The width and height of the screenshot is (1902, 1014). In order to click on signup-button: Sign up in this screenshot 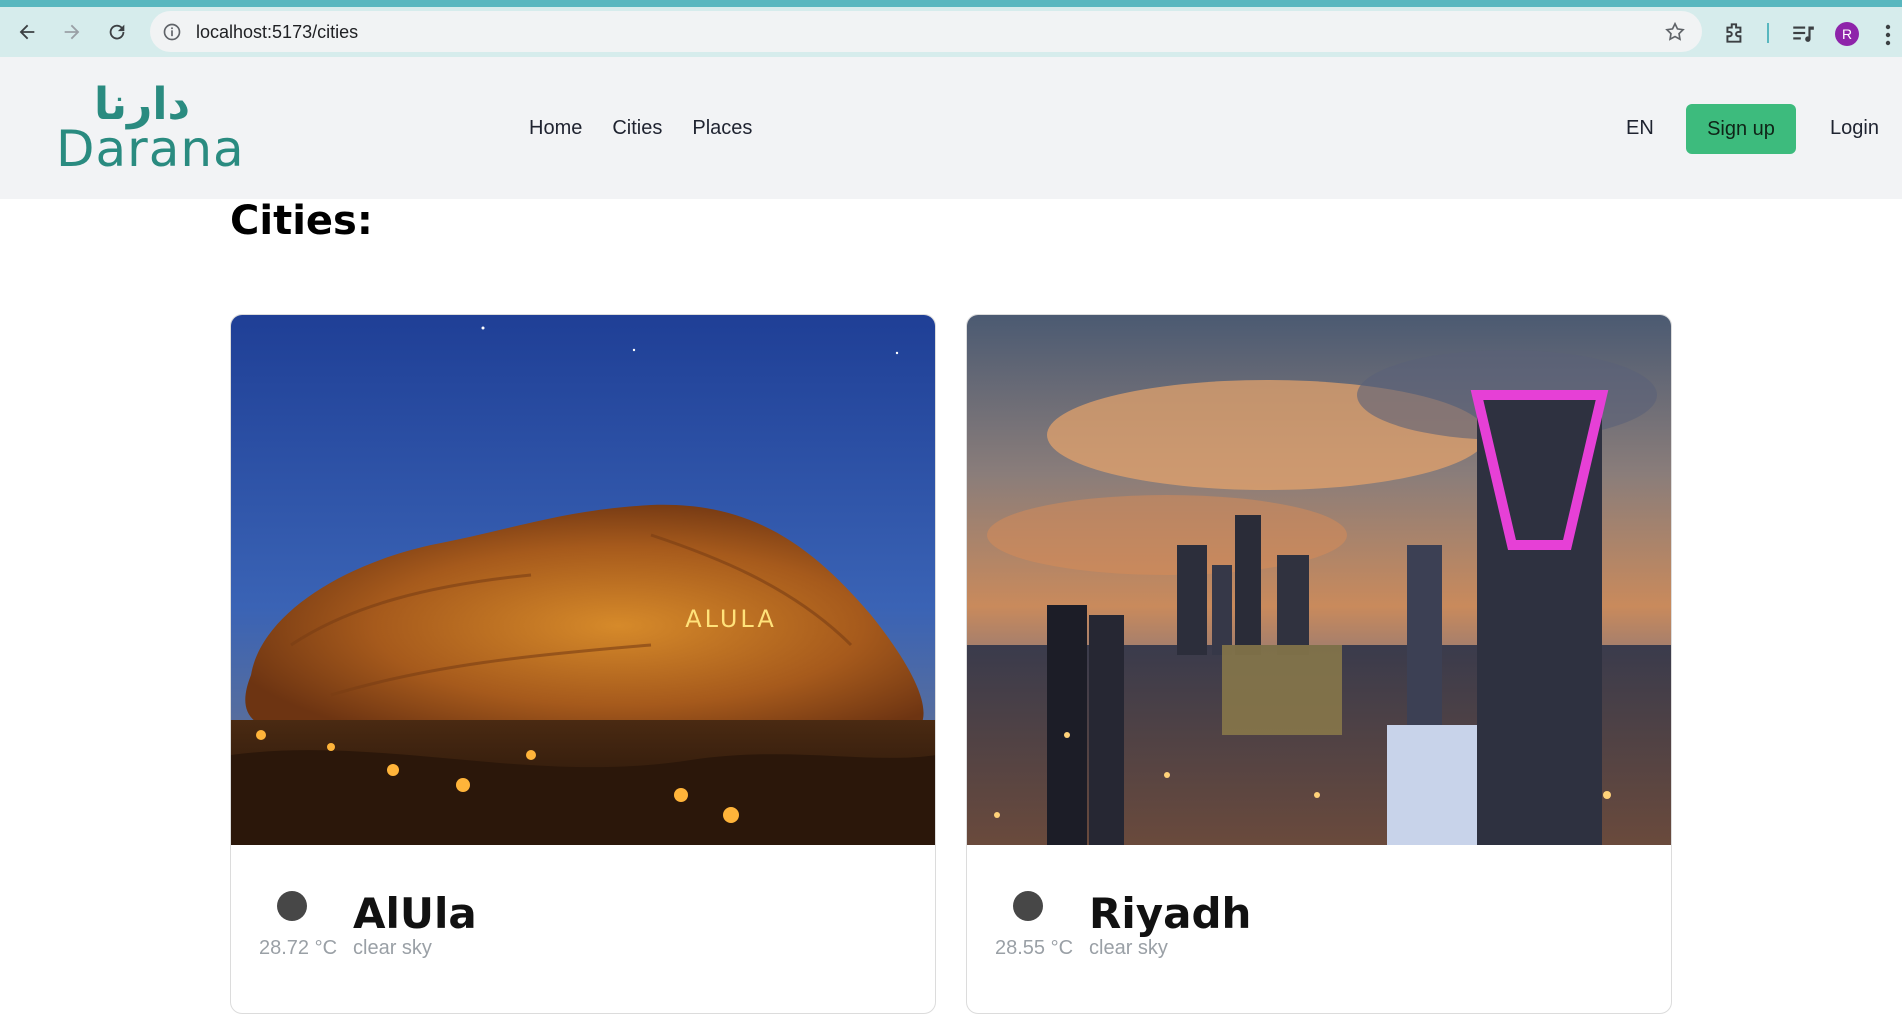, I will do `click(1741, 129)`.